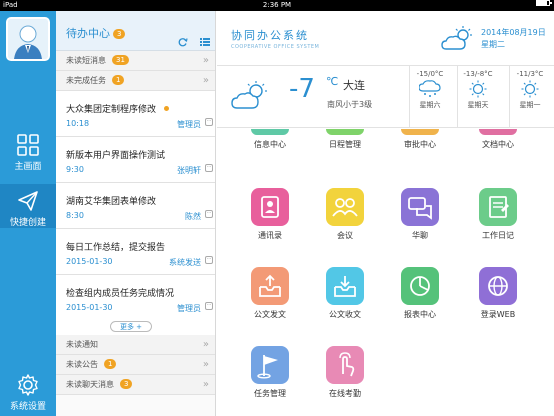 The width and height of the screenshot is (554, 416). I want to click on app-schedule: 日程管理, so click(345, 139).